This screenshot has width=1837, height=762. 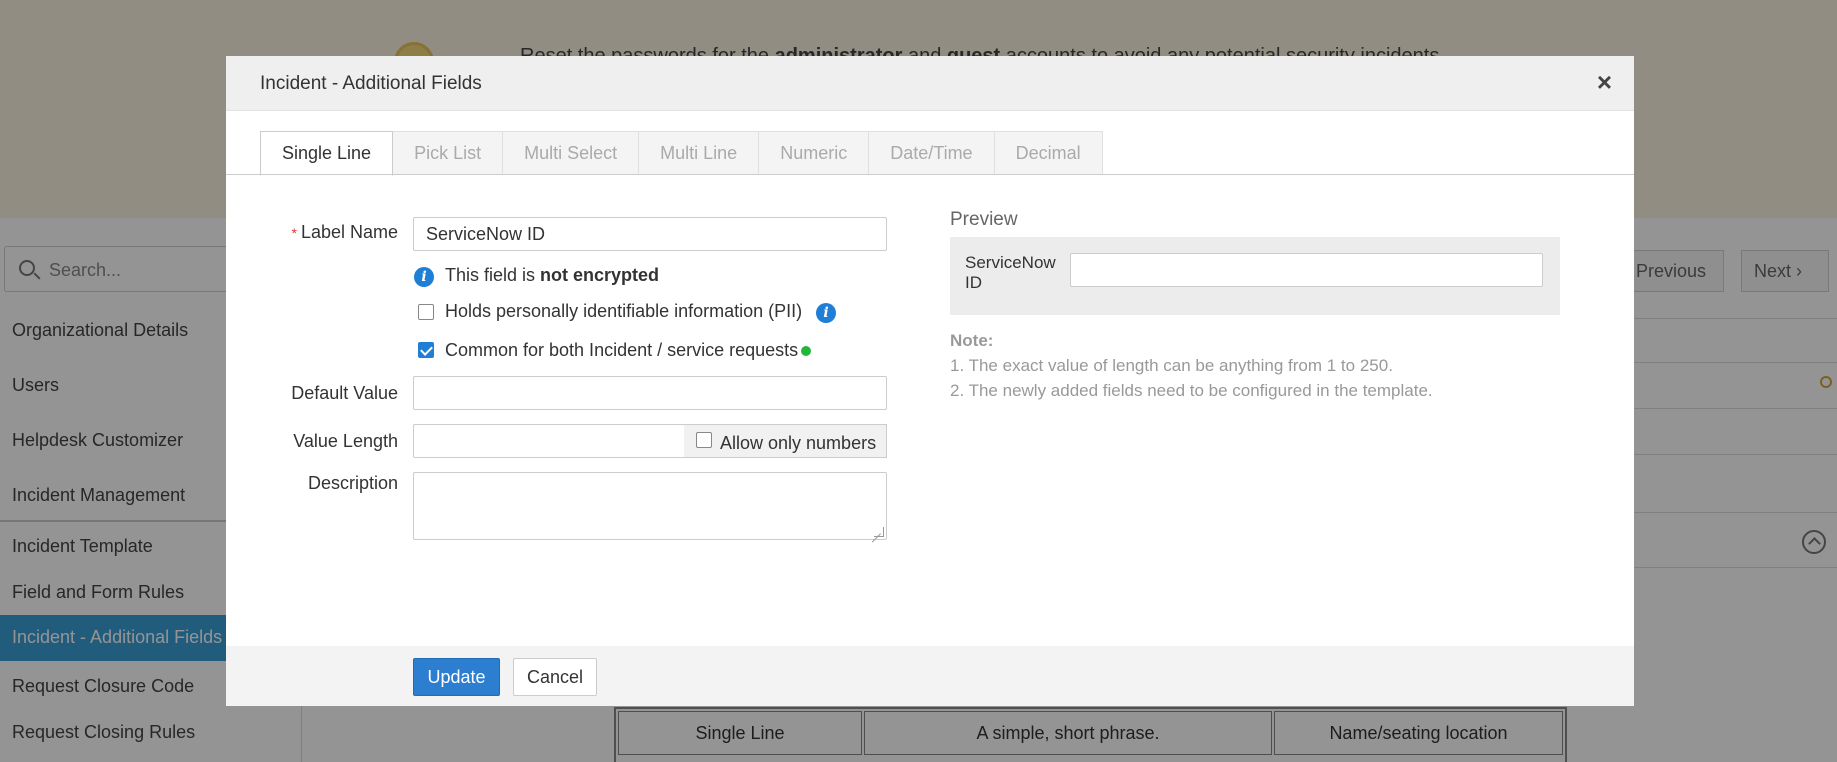 I want to click on value-length-label: Value Length, so click(x=345, y=441).